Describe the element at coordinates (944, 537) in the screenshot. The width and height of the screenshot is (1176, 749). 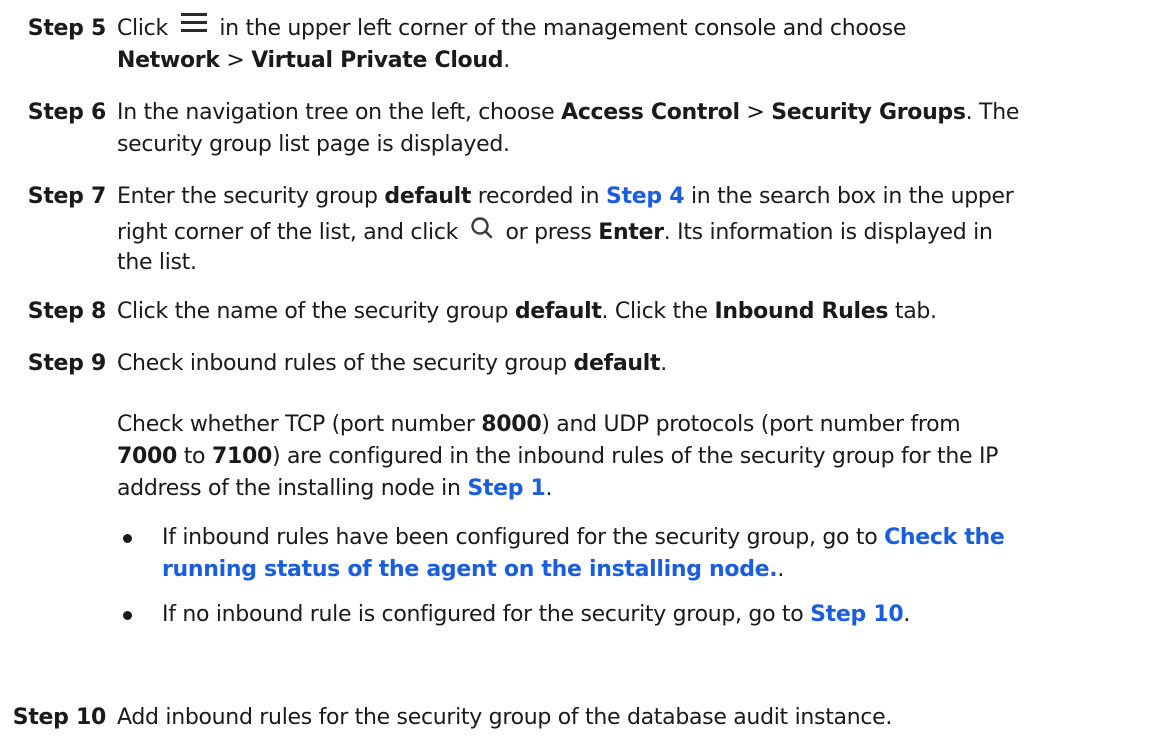
I see `link-check-agent-status: Check the` at that location.